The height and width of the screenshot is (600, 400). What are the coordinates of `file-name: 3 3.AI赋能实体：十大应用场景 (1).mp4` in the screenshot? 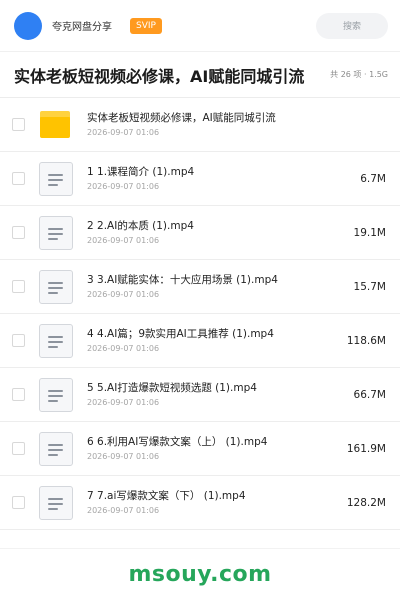 It's located at (182, 280).